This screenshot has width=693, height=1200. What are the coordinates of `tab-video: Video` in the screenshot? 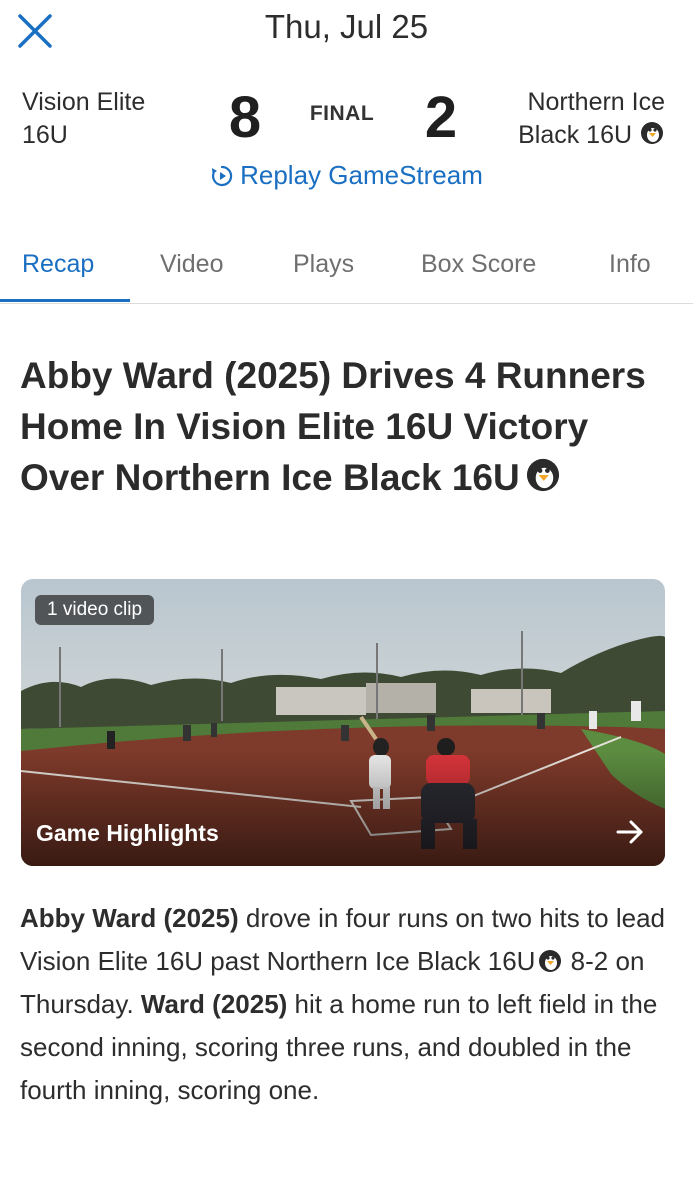 It's located at (192, 264).